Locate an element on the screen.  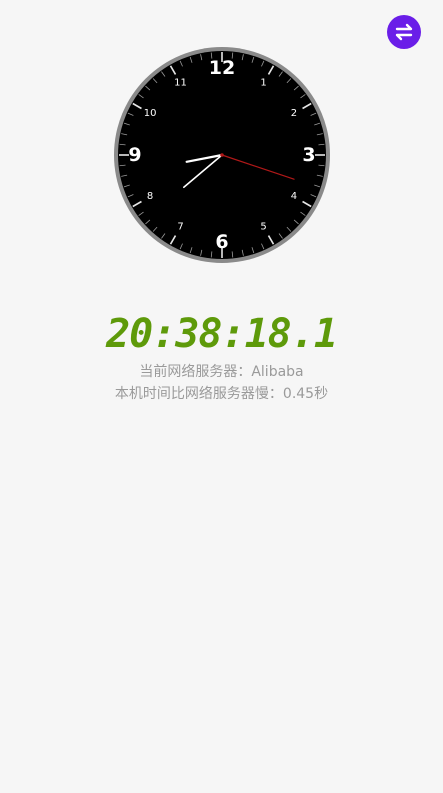
switch-server-button is located at coordinates (404, 32).